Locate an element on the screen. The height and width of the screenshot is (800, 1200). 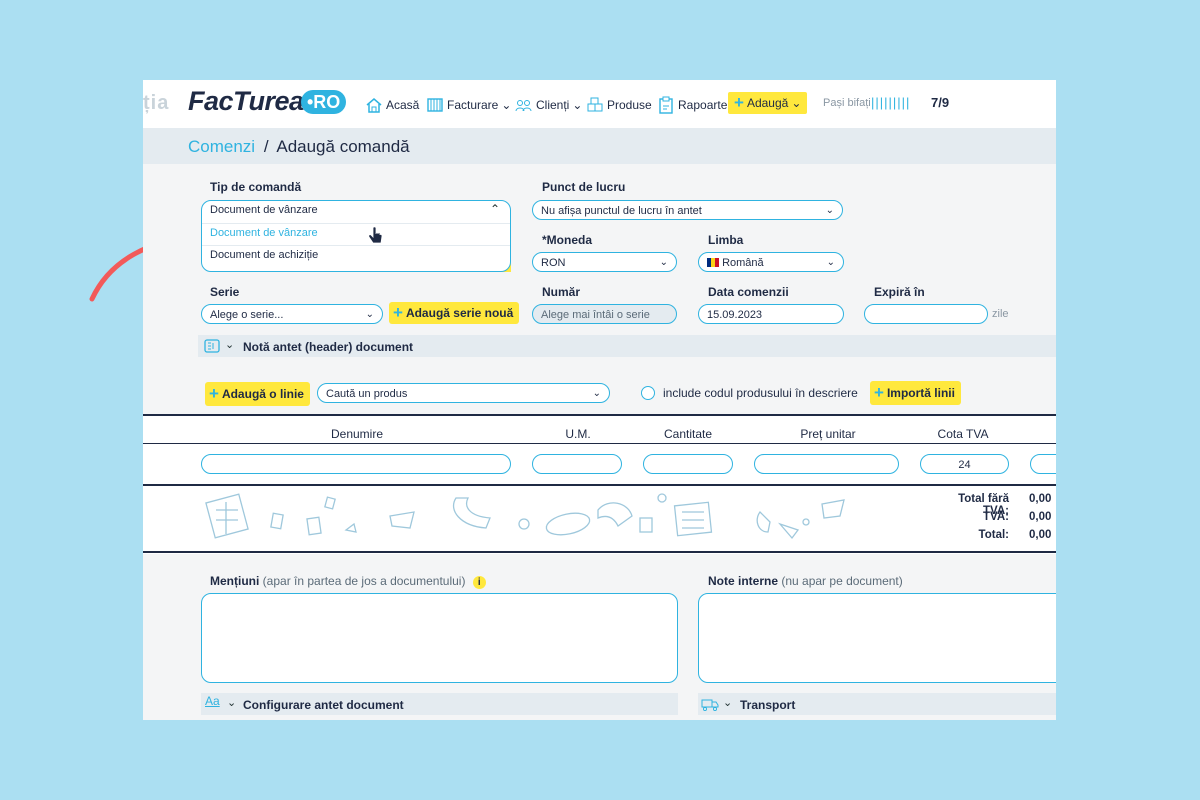
document-header-icon is located at coordinates (212, 346).